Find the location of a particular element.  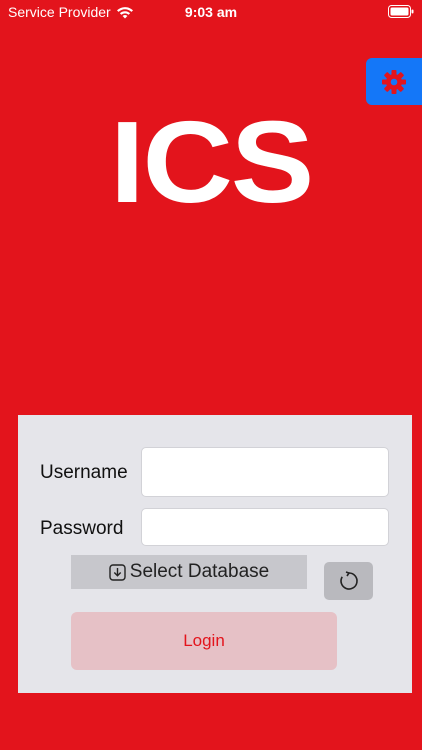

login-button-label: Login is located at coordinates (204, 640).